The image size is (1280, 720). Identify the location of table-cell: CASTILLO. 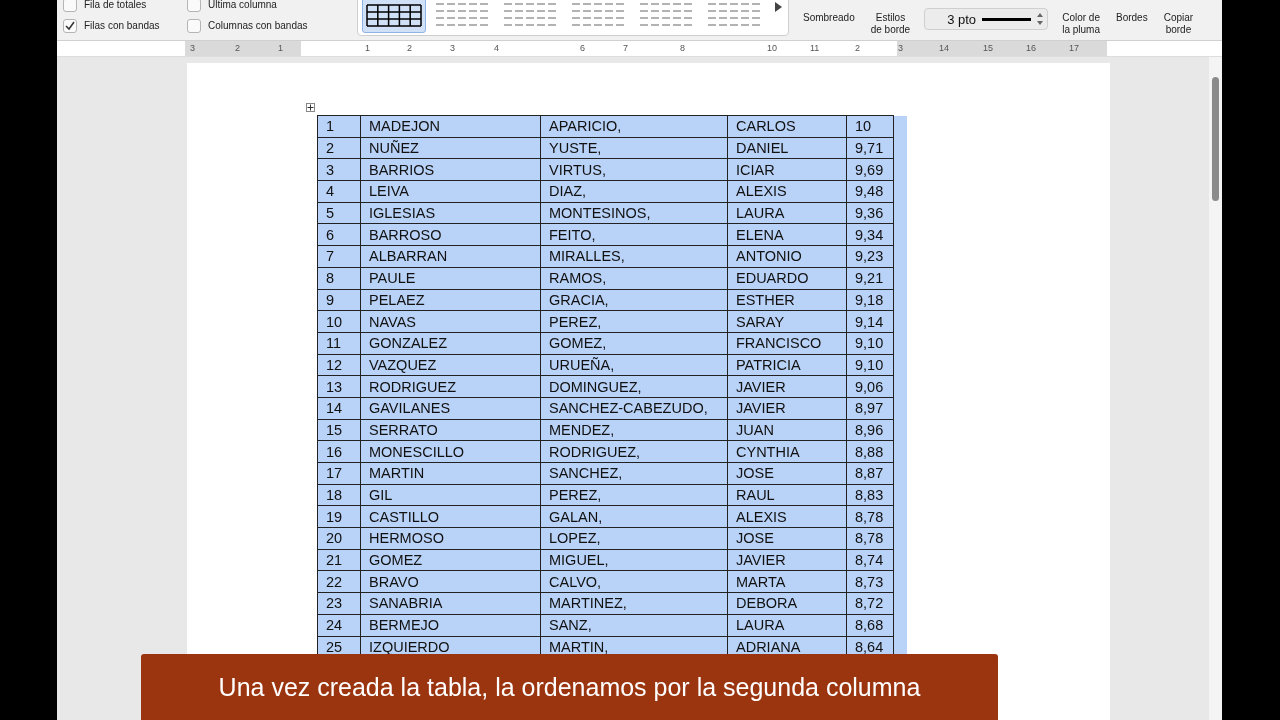
(450, 516).